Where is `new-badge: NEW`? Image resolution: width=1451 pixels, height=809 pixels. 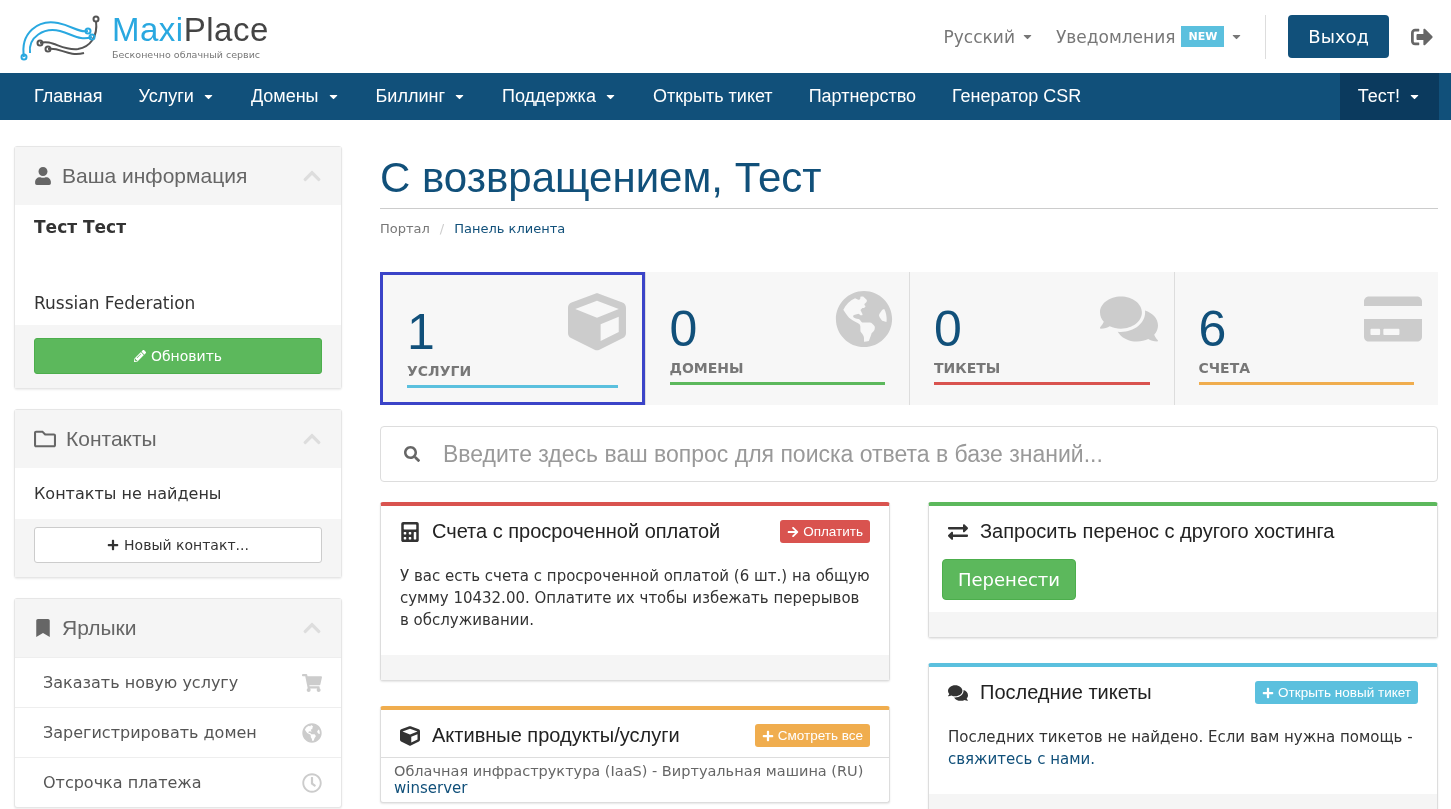 new-badge: NEW is located at coordinates (1203, 36).